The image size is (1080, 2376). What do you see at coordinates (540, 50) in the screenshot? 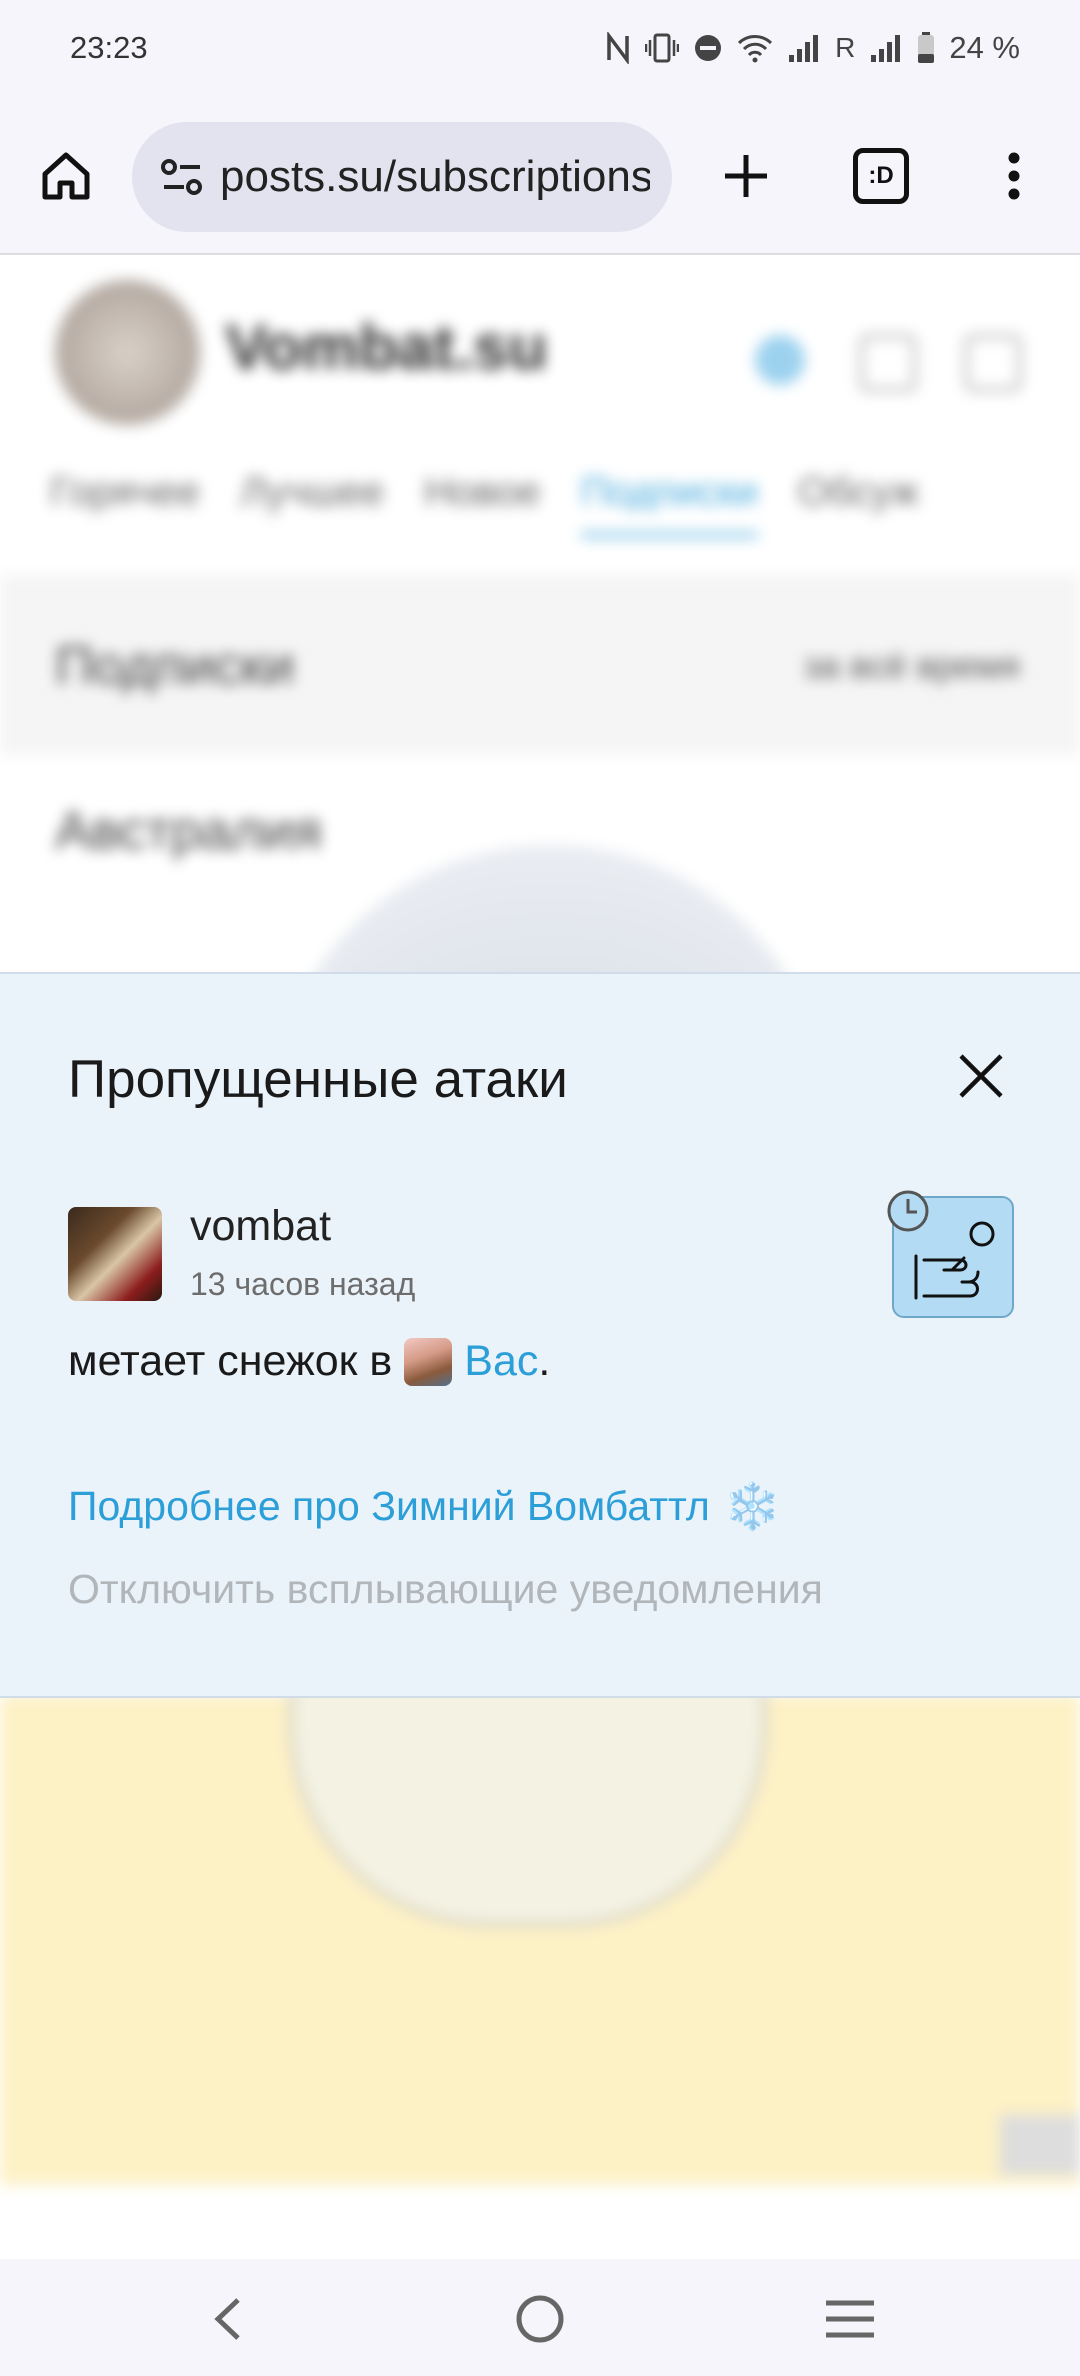
I see `status-bar: 23:23 R 24 %` at bounding box center [540, 50].